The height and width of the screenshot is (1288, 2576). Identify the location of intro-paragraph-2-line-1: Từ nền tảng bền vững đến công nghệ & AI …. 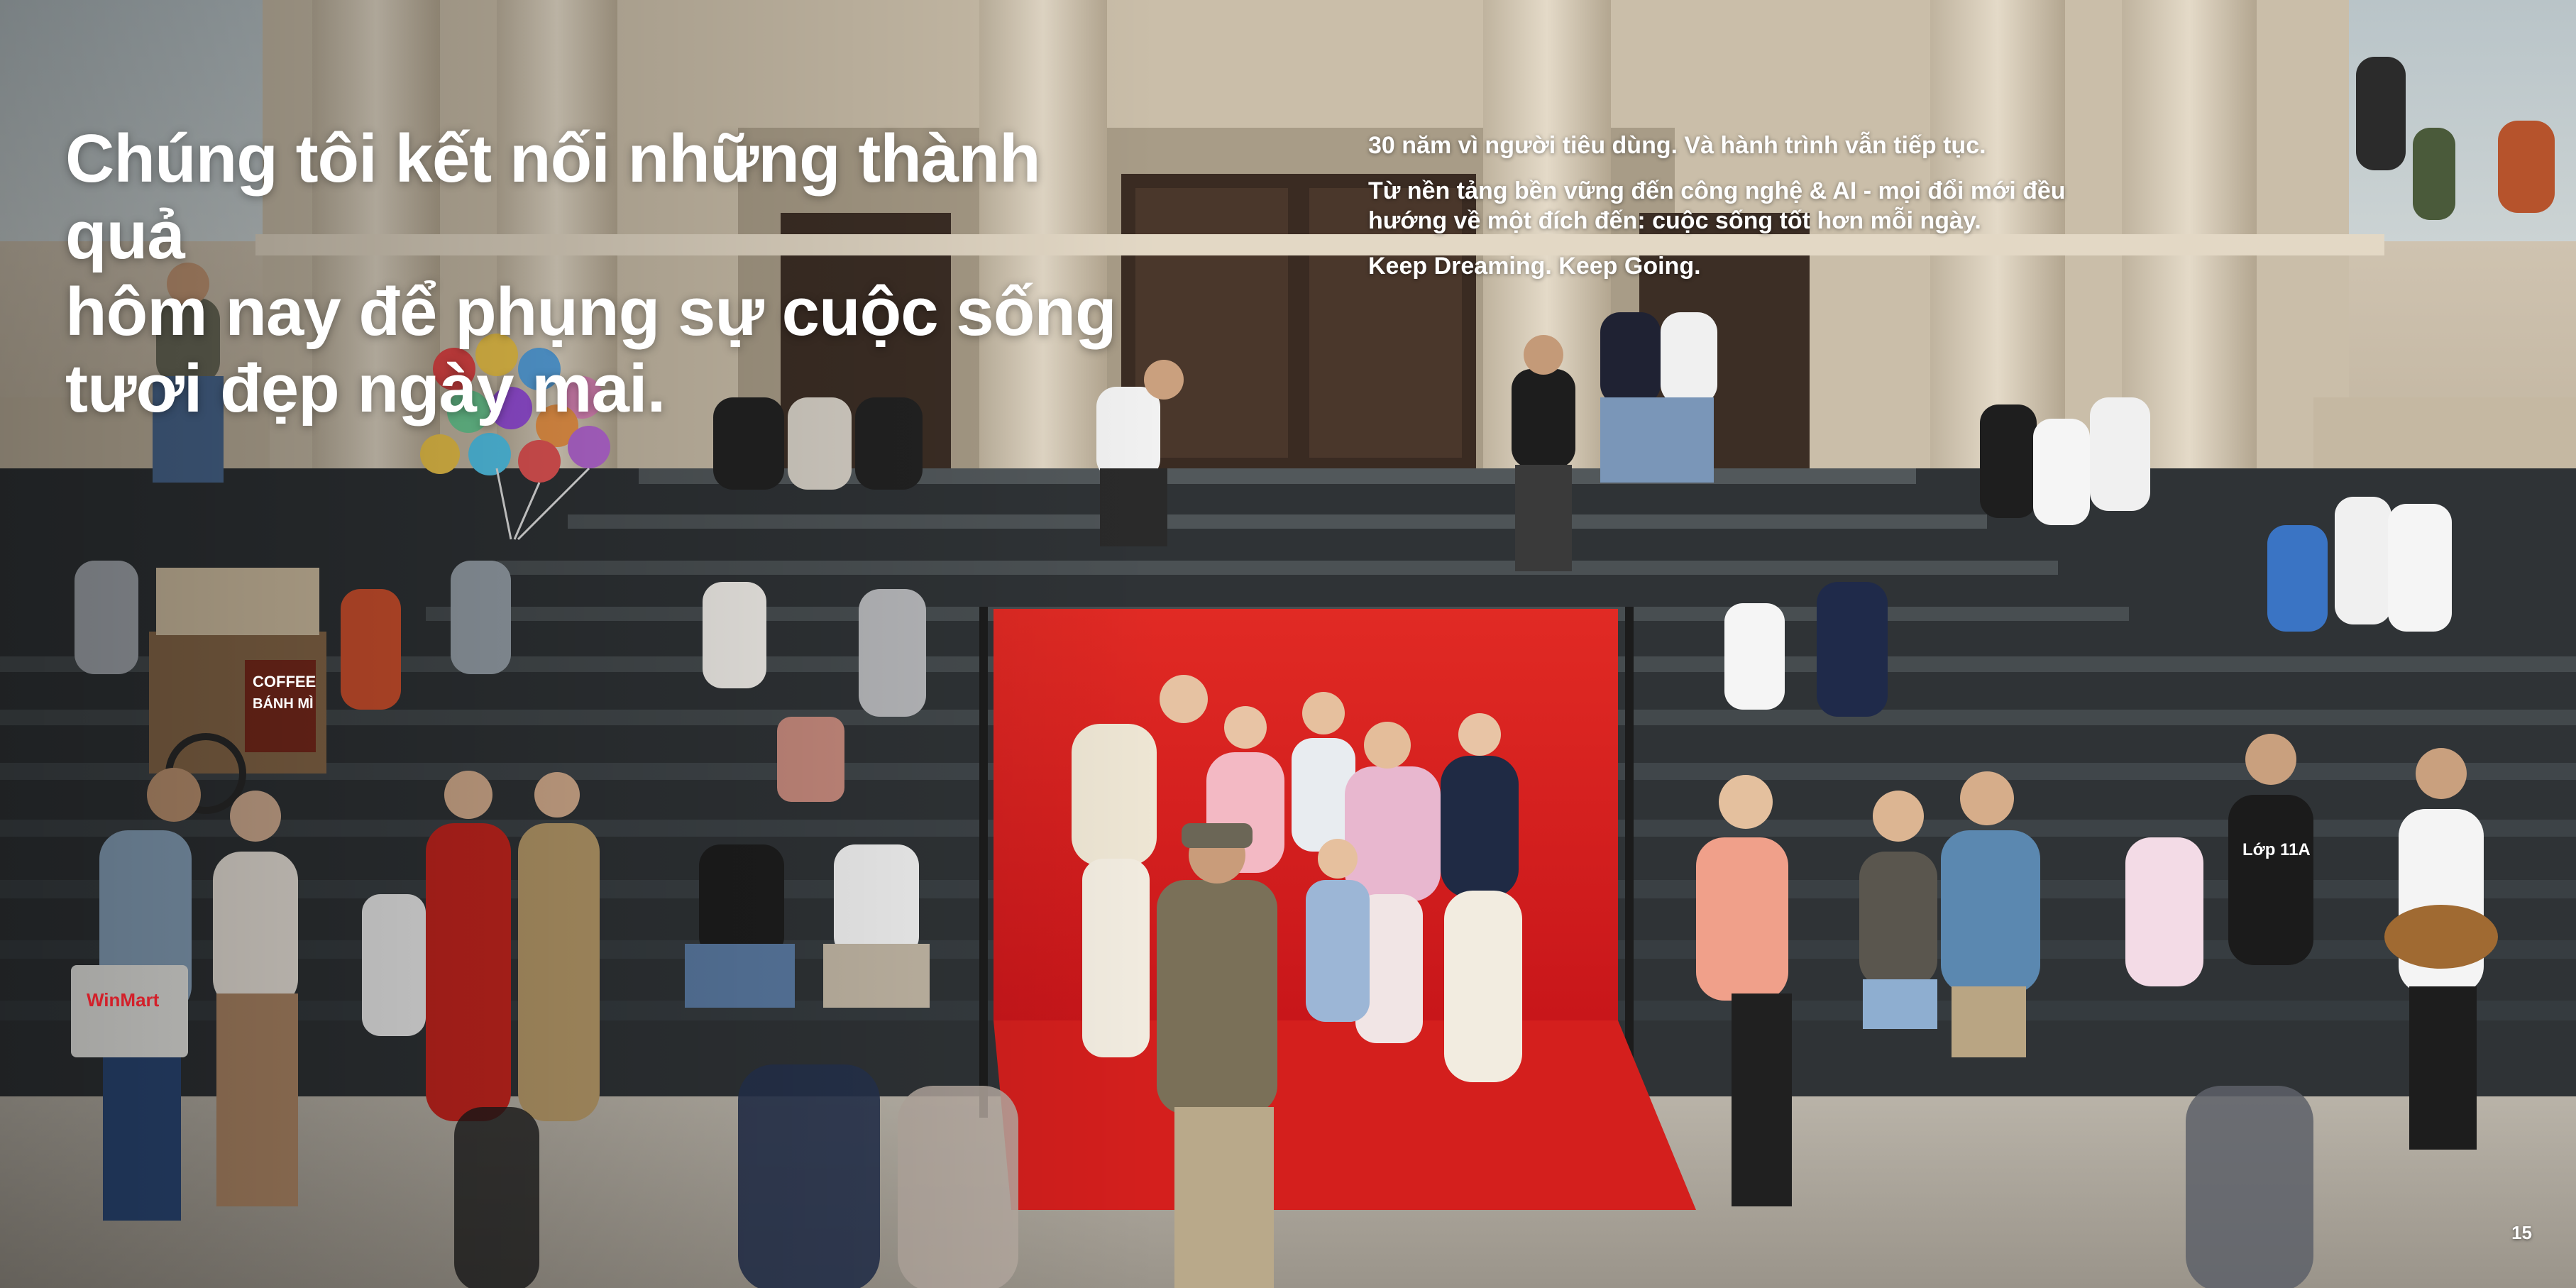
(1717, 190).